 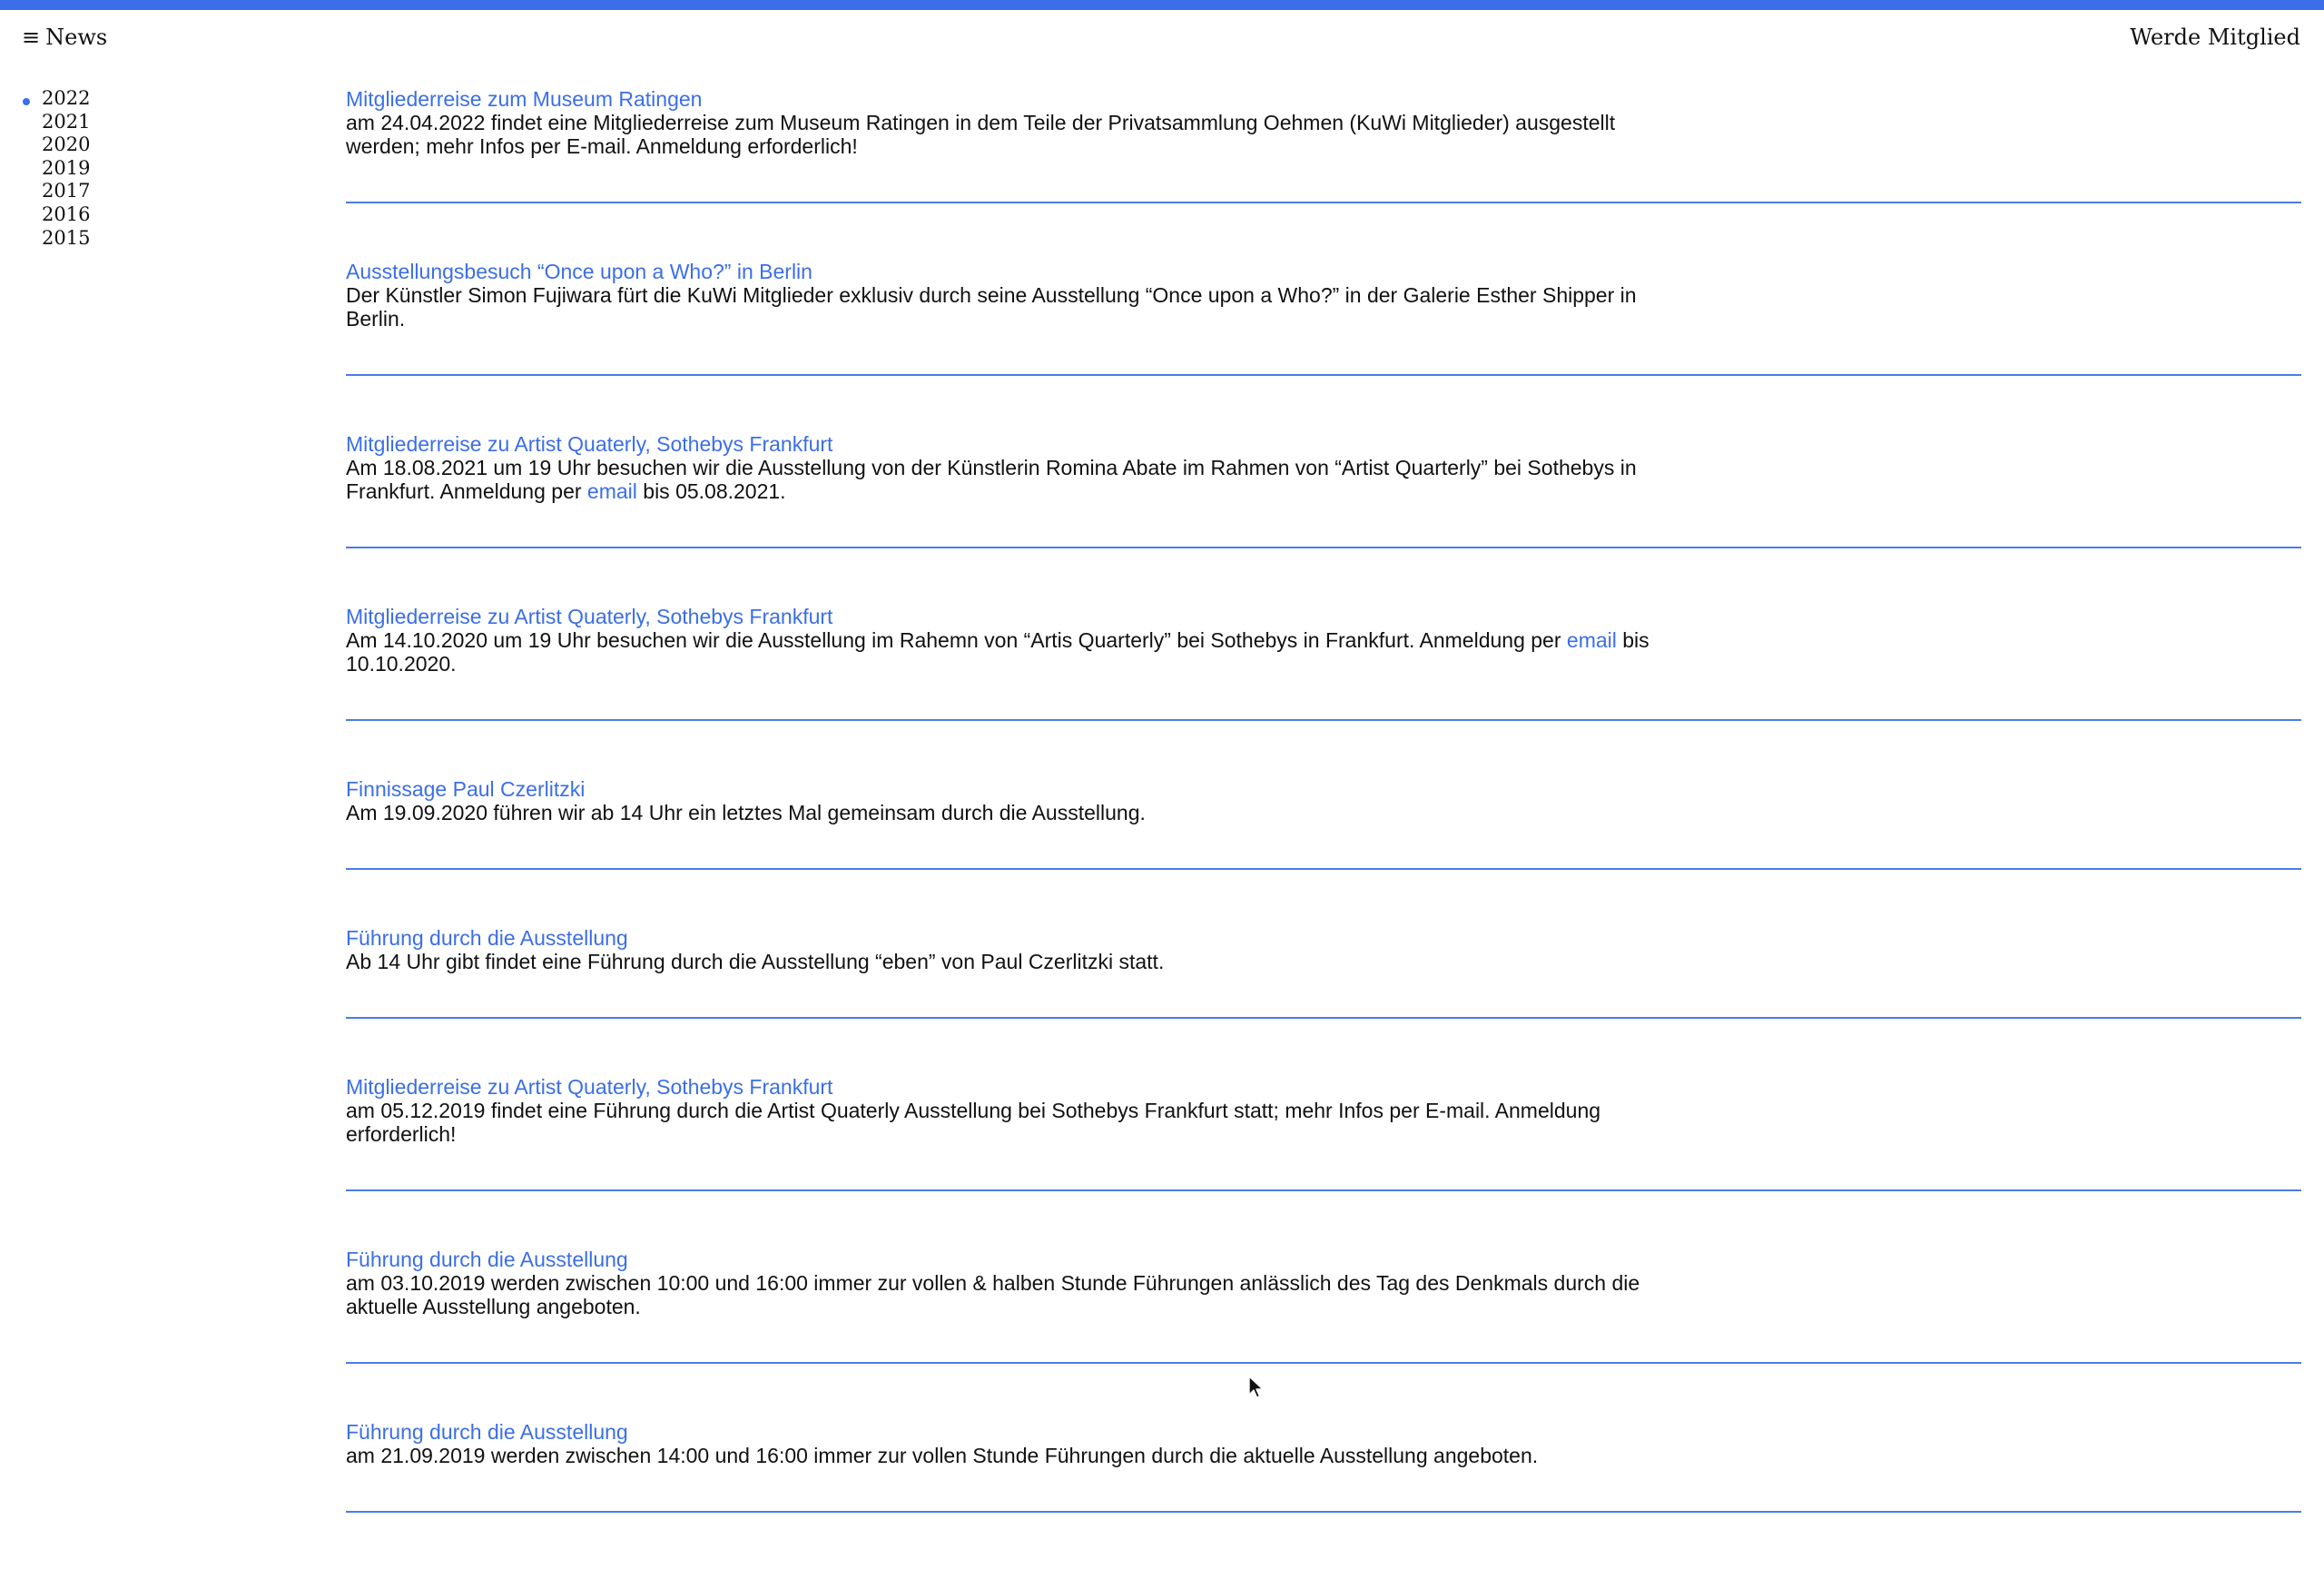 I want to click on year-filter-item: 2016, so click(x=66, y=215).